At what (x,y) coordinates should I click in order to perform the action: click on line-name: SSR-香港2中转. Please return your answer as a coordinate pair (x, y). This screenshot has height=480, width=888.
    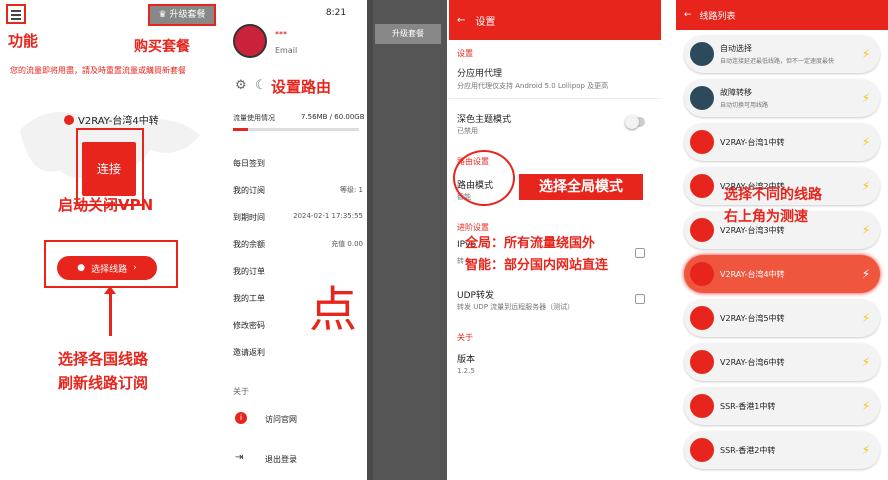
    Looking at the image, I should click on (748, 450).